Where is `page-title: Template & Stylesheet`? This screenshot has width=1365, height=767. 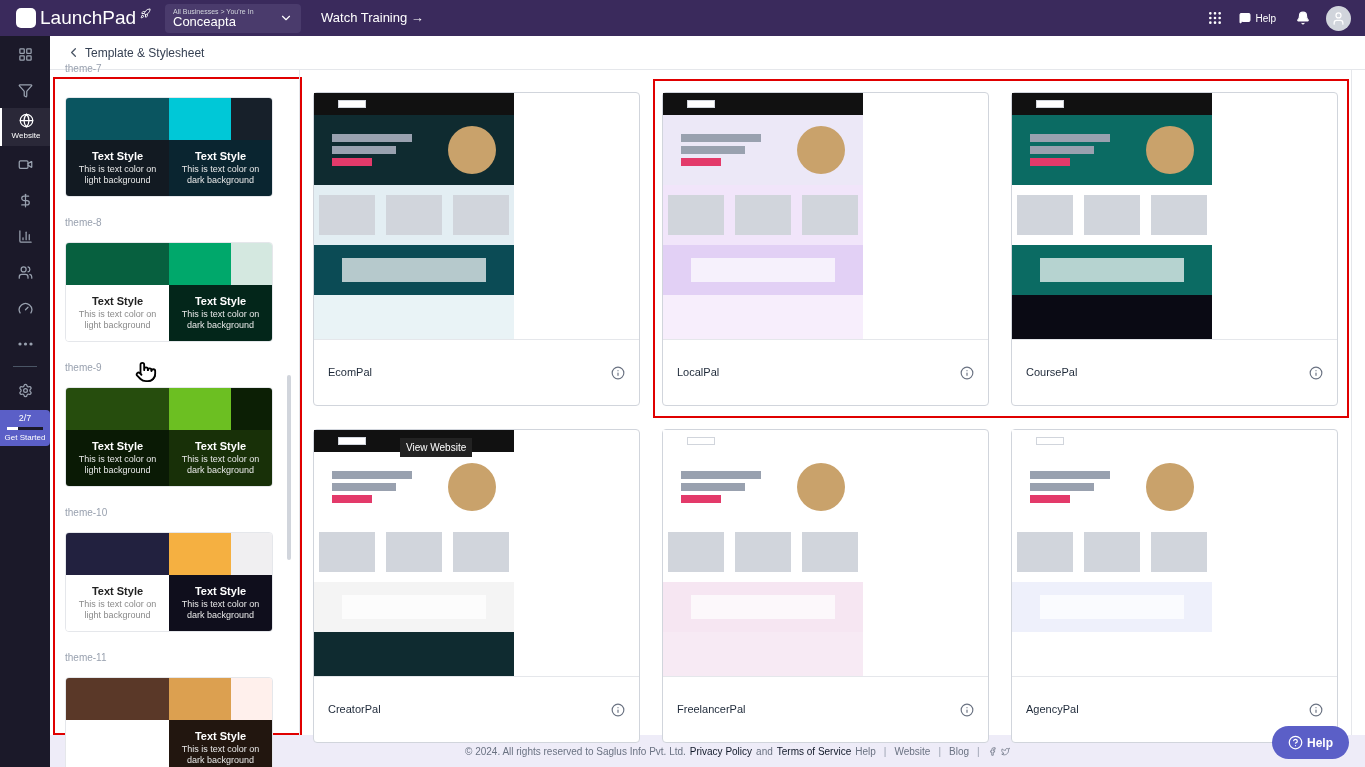 page-title: Template & Stylesheet is located at coordinates (145, 53).